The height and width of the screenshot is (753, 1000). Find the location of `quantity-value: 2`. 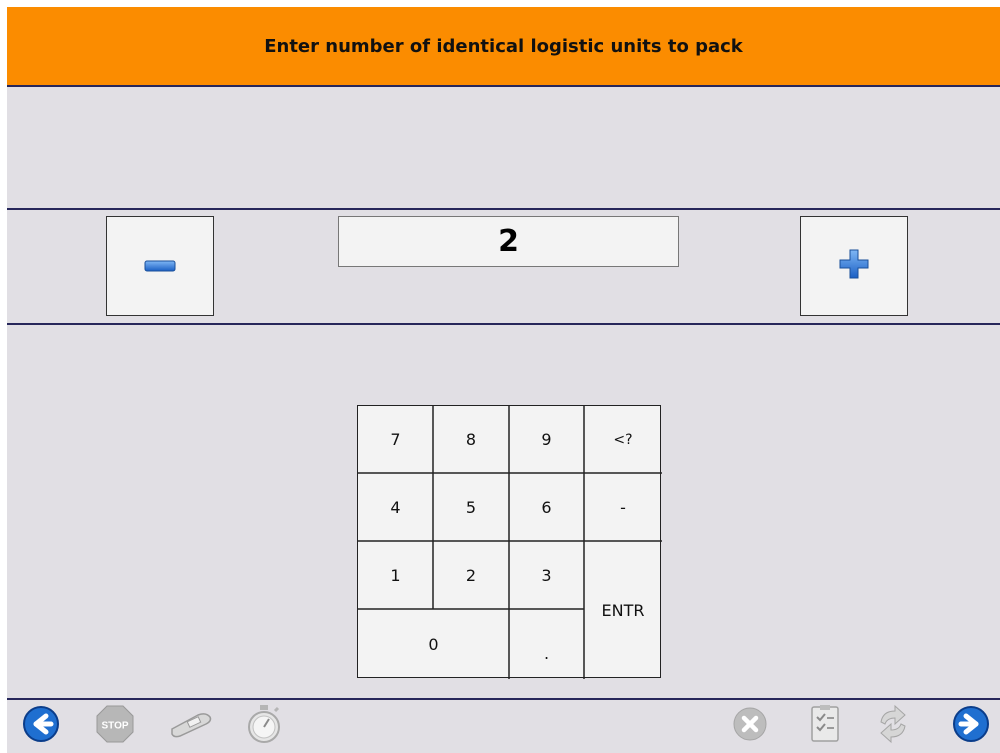

quantity-value: 2 is located at coordinates (508, 241).